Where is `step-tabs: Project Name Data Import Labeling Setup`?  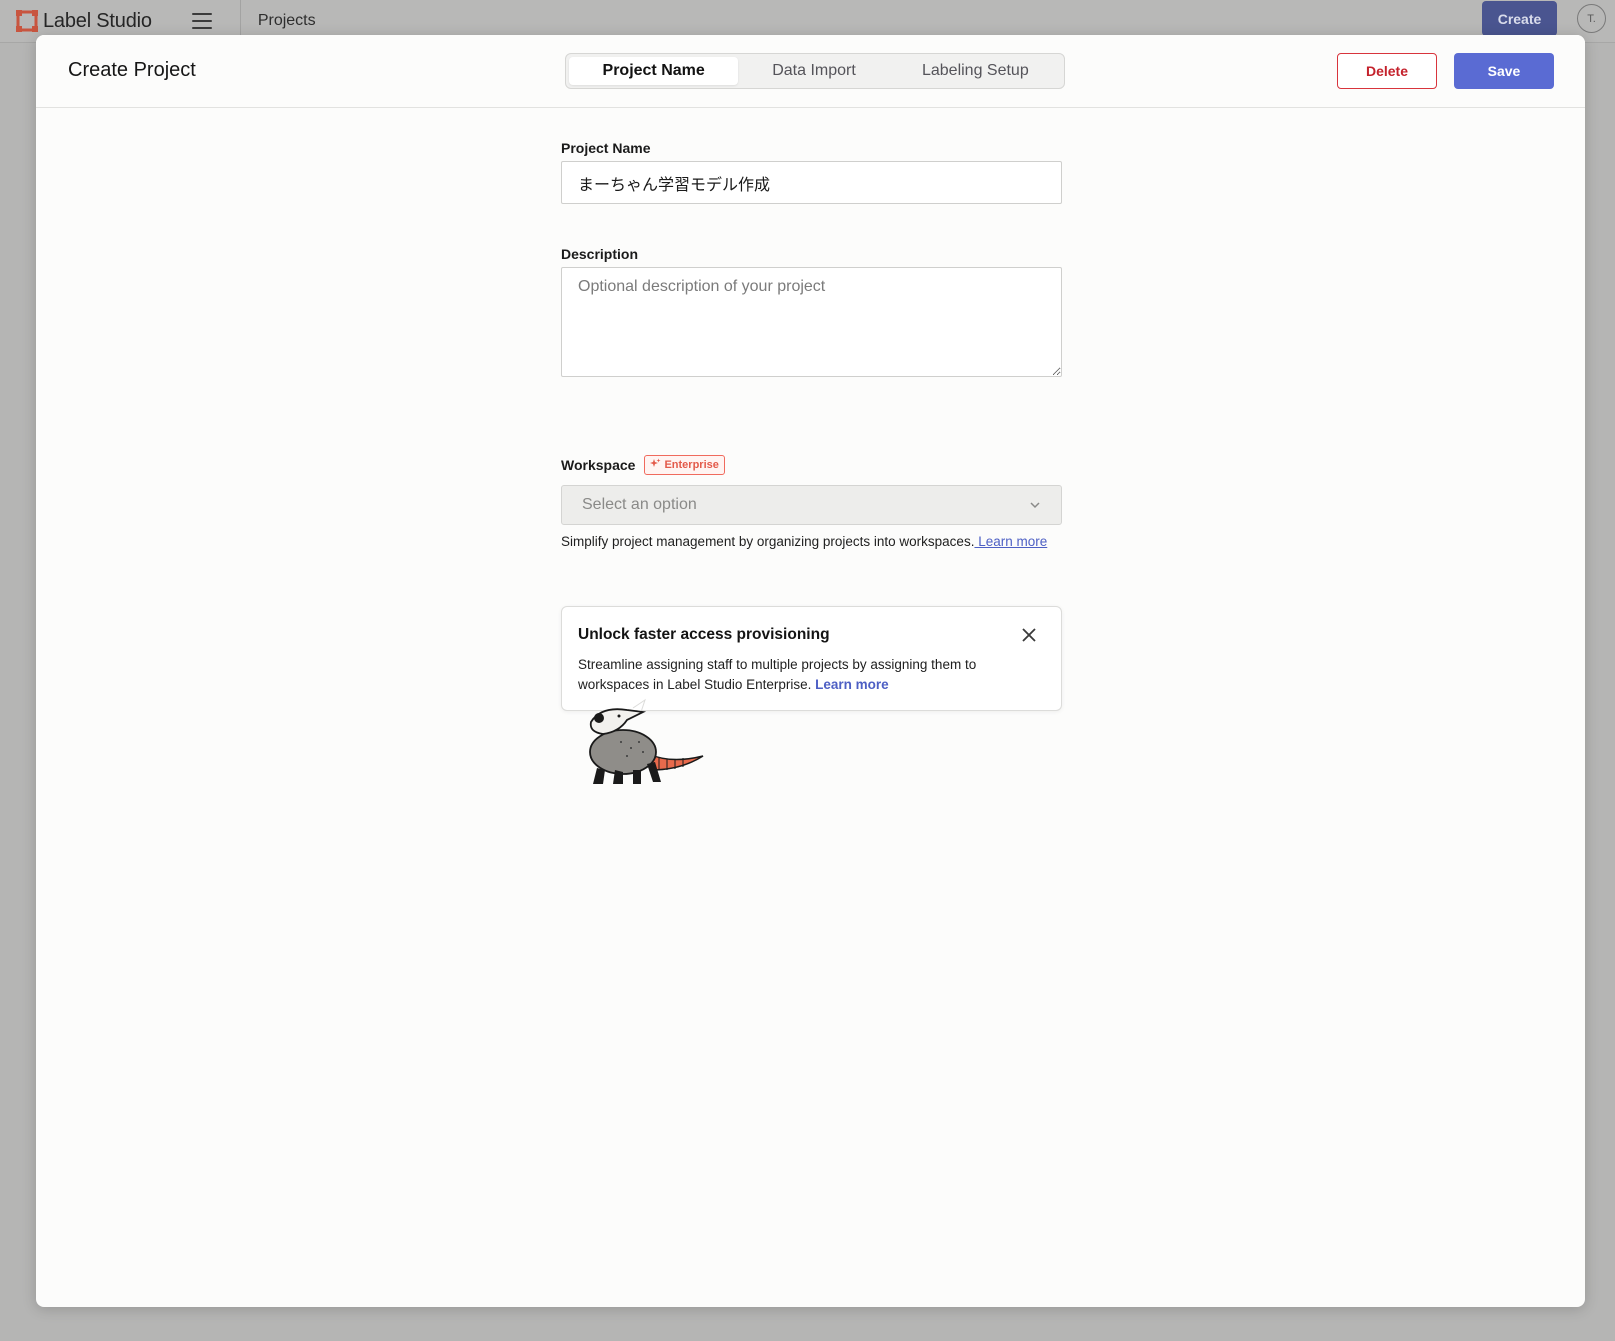
step-tabs: Project Name Data Import Labeling Setup is located at coordinates (815, 71).